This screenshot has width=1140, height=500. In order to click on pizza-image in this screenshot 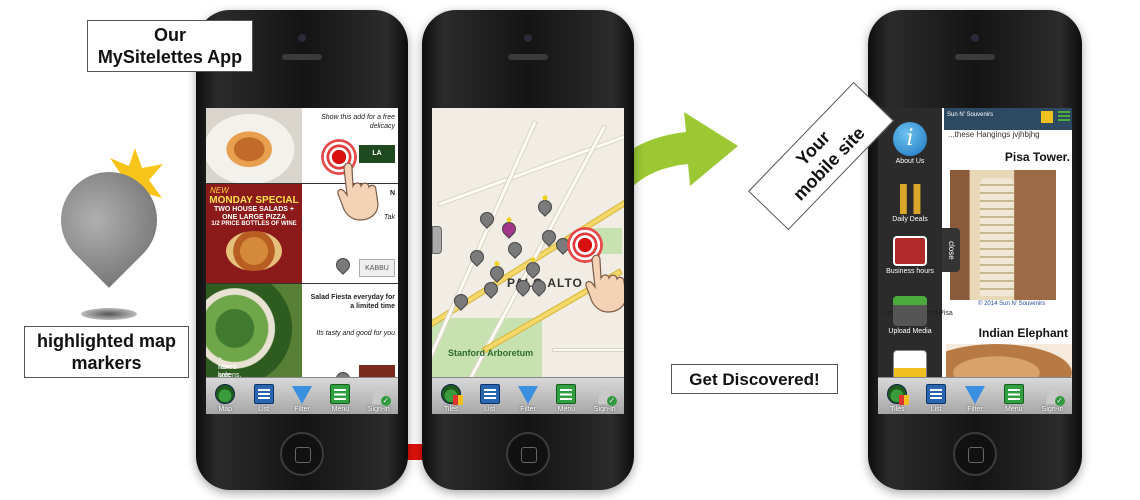, I will do `click(254, 250)`.